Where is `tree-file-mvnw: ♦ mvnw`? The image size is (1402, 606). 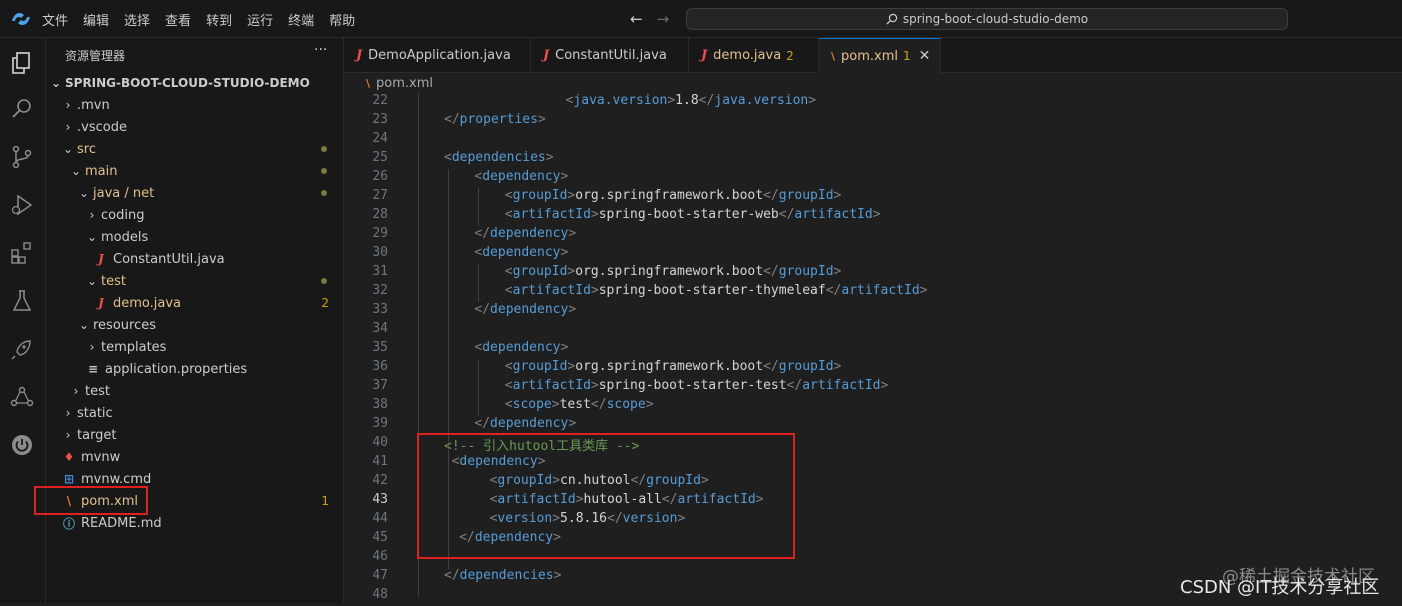
tree-file-mvnw: ♦ mvnw is located at coordinates (194, 457).